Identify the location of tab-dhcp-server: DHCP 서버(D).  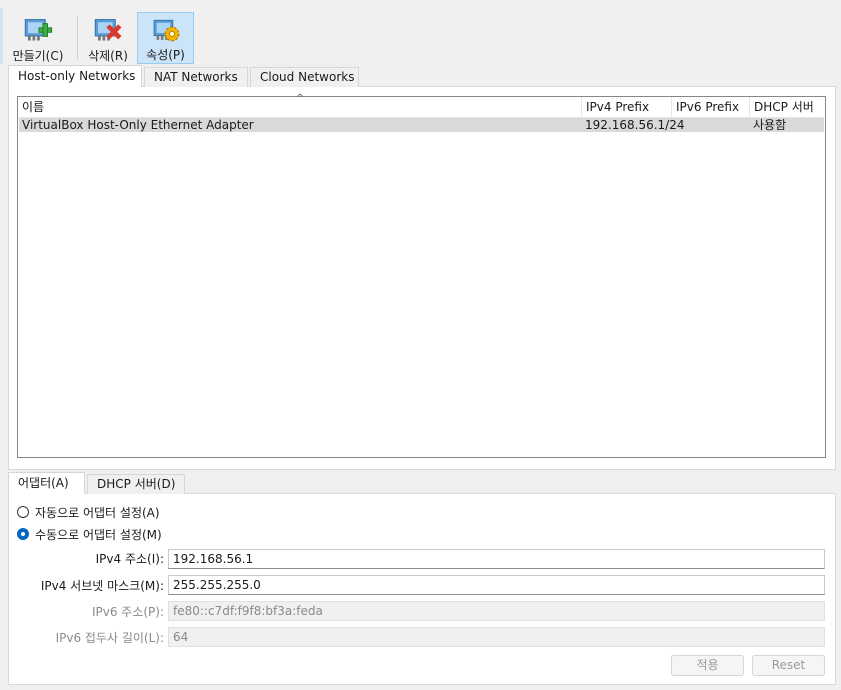
(136, 484).